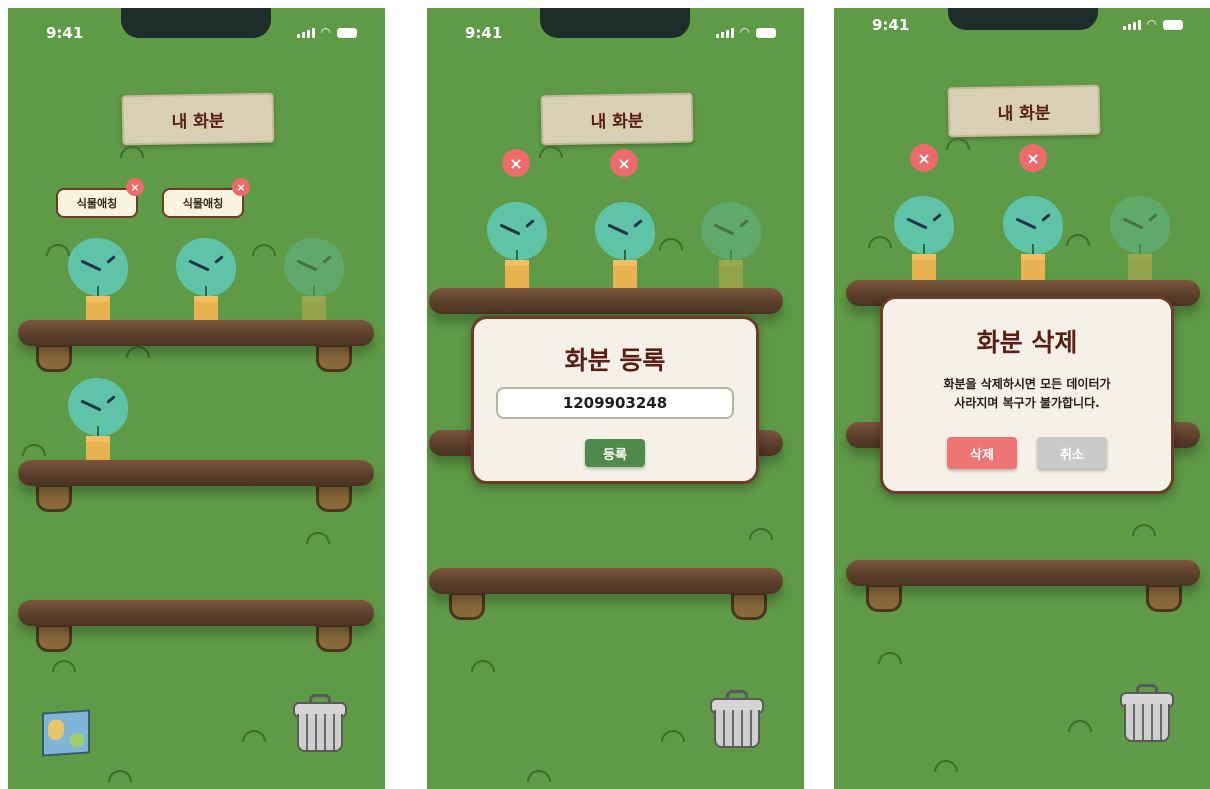  What do you see at coordinates (615, 403) in the screenshot?
I see `pot-serial-input: 1209903248` at bounding box center [615, 403].